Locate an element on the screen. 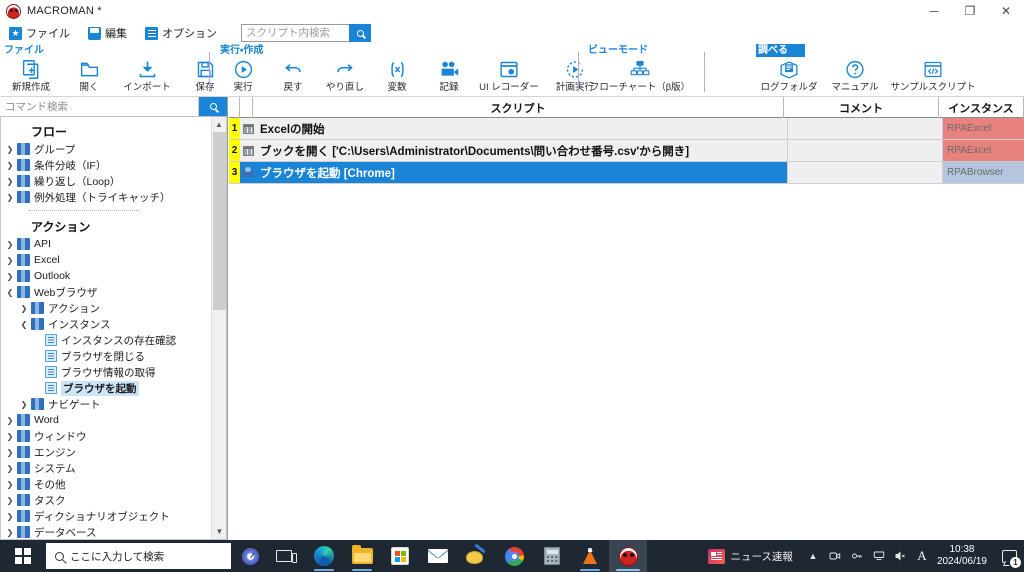 The image size is (1024, 572). volume-muted-icon is located at coordinates (901, 556).